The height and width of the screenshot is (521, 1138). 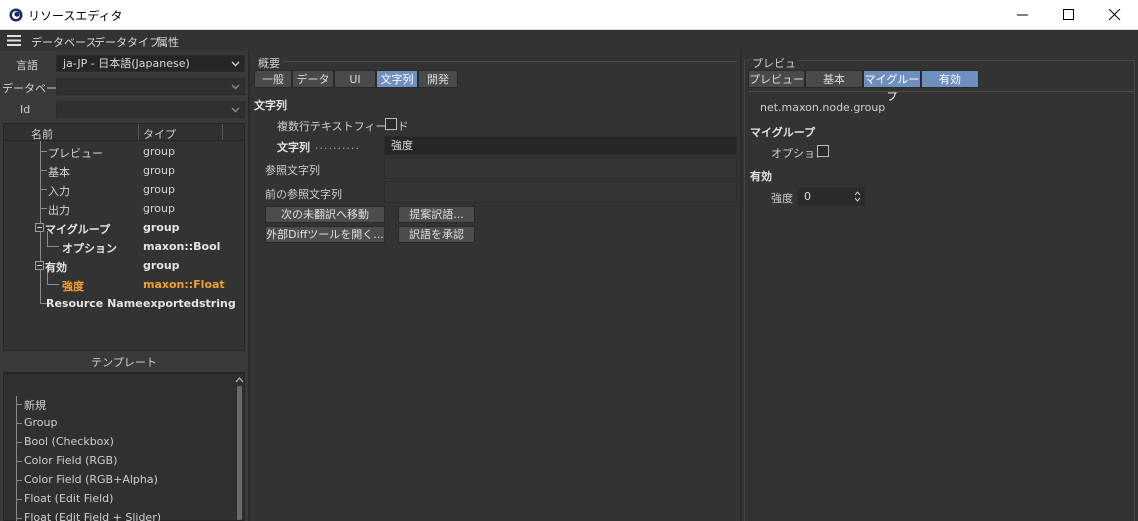 I want to click on tree-row: 出力 group, so click(x=124, y=208).